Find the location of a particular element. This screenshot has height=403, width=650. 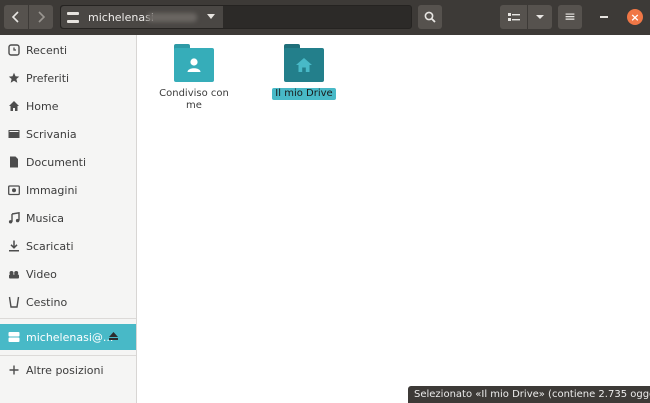

close-button: × is located at coordinates (635, 17).